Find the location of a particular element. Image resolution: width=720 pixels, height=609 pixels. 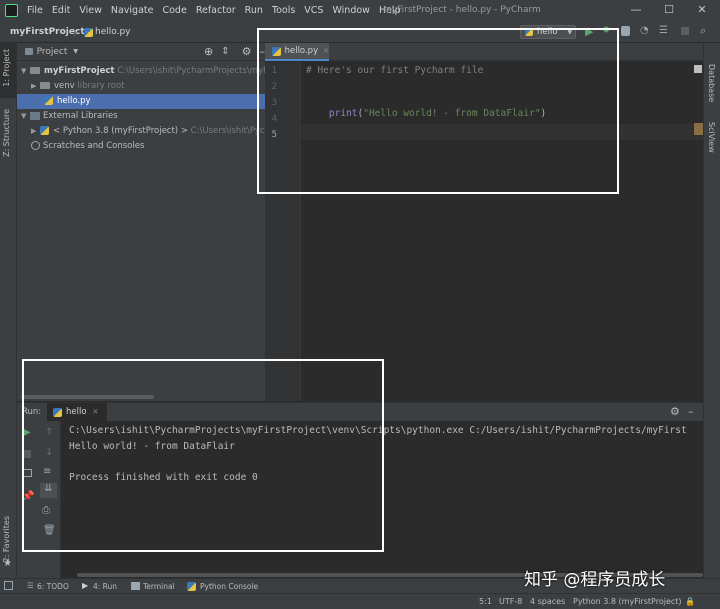

left-tool-strip: 1: Project Z: Structure 2: Favorites ★ is located at coordinates (8, 310).